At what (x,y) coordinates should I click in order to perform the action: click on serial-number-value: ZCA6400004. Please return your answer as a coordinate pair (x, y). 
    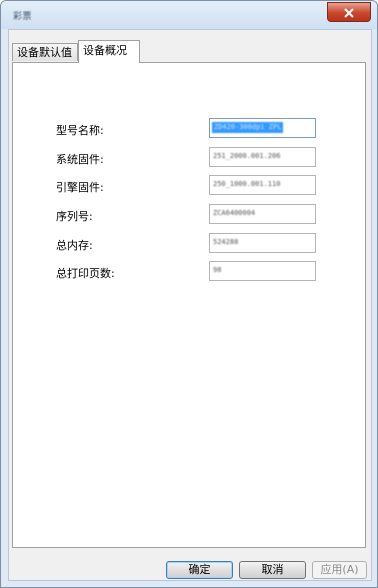
    Looking at the image, I should click on (234, 213).